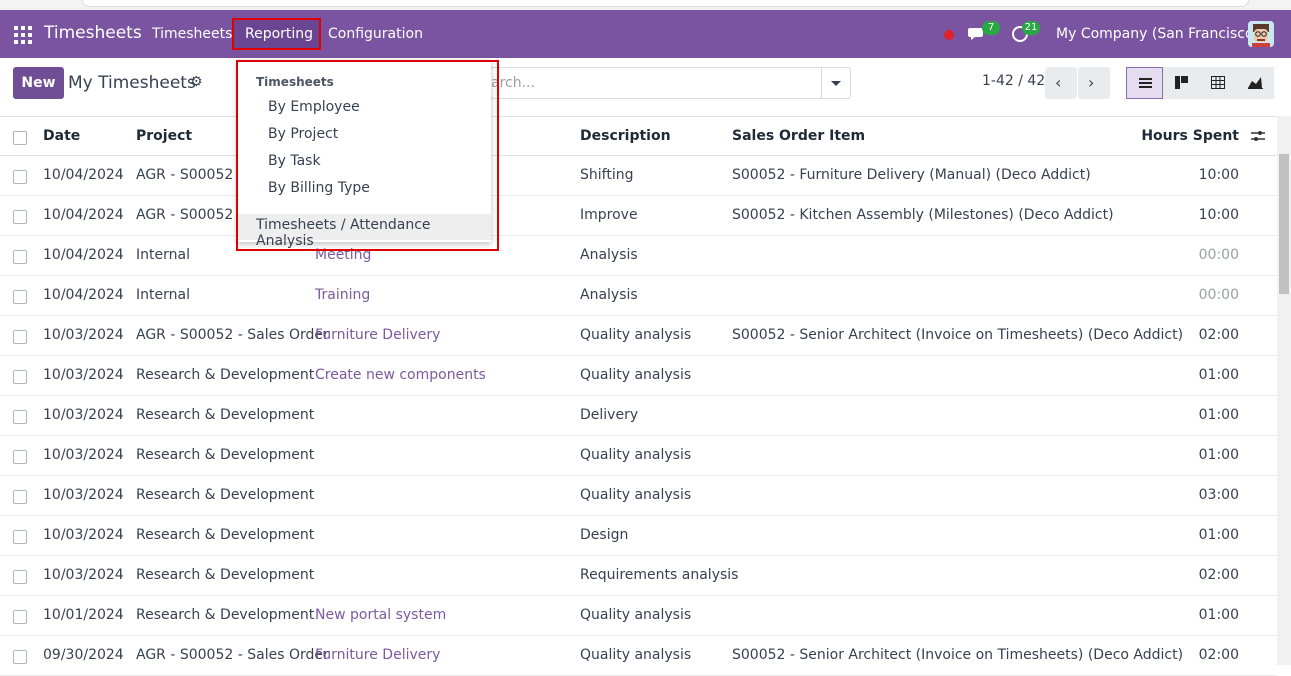 The height and width of the screenshot is (676, 1291). Describe the element at coordinates (400, 375) in the screenshot. I see `cell-task: Create new components` at that location.